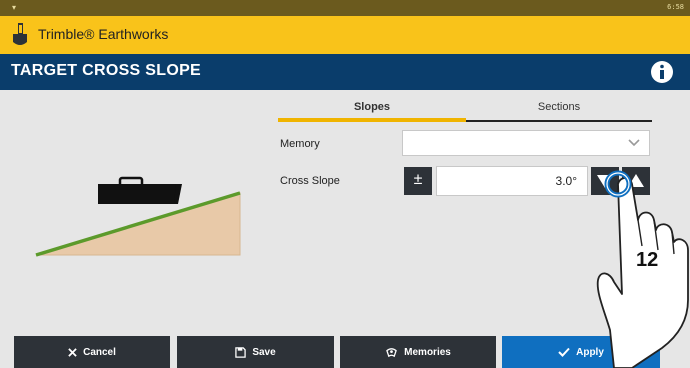 Image resolution: width=690 pixels, height=368 pixels. I want to click on tab-active-indicator, so click(372, 120).